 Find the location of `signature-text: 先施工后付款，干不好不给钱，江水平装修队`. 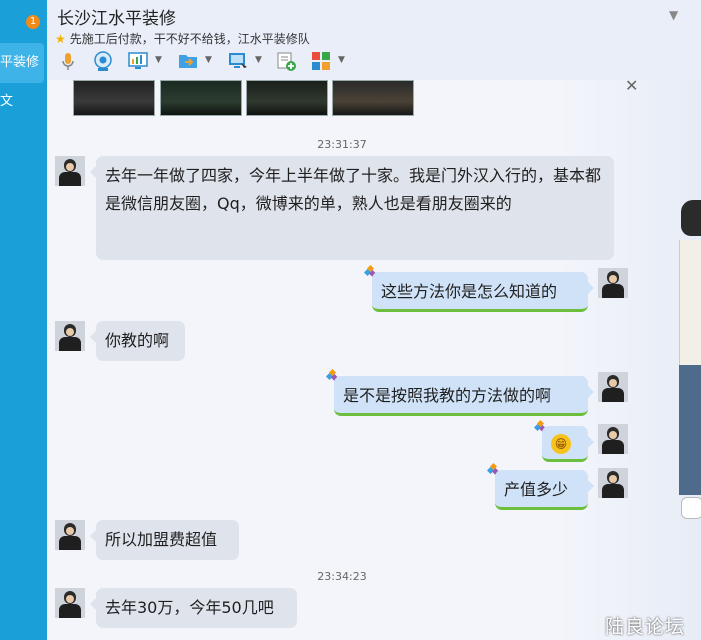

signature-text: 先施工后付款，干不好不给钱，江水平装修队 is located at coordinates (189, 39).